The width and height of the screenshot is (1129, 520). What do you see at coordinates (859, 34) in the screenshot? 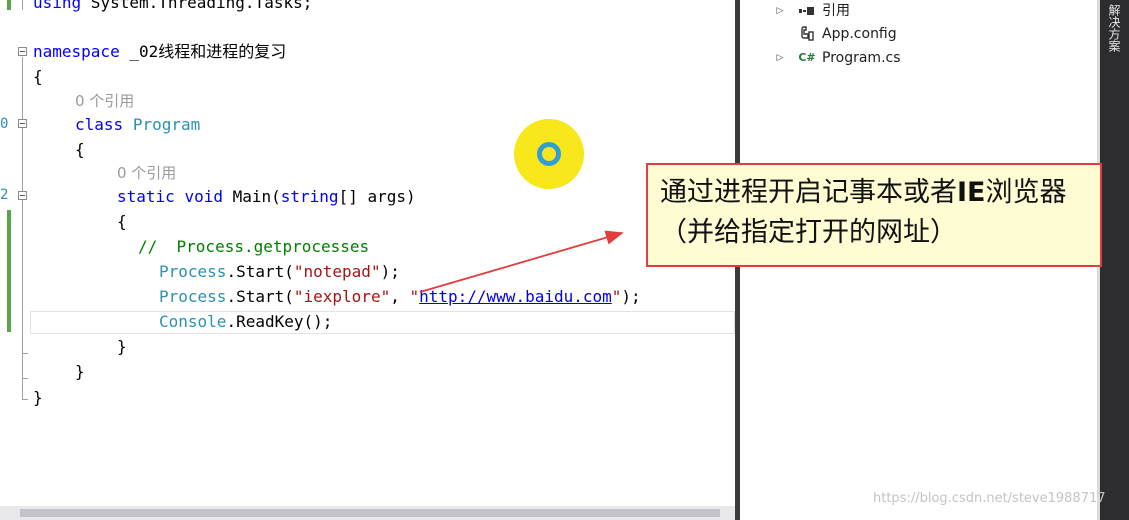
I see `tree-item-label: App.config` at bounding box center [859, 34].